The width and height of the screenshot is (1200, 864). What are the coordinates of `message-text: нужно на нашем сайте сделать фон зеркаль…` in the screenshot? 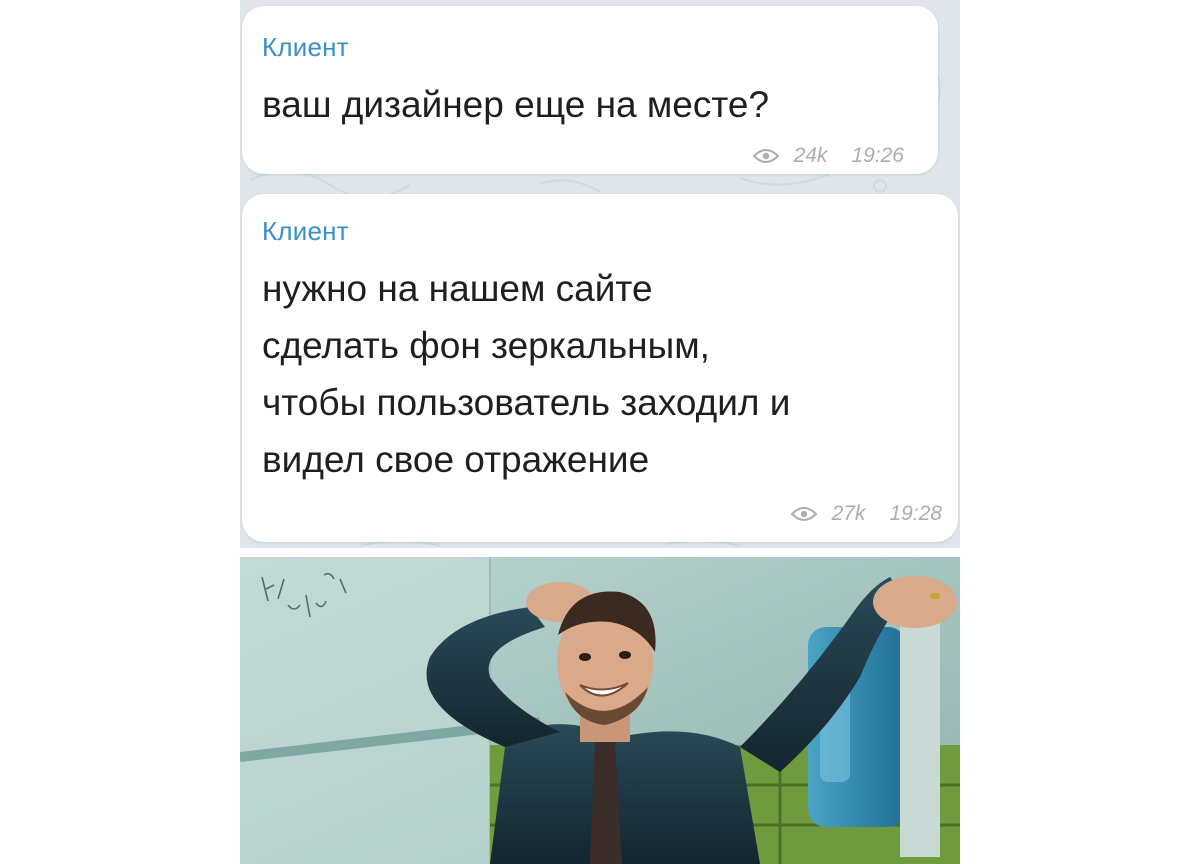 It's located at (526, 374).